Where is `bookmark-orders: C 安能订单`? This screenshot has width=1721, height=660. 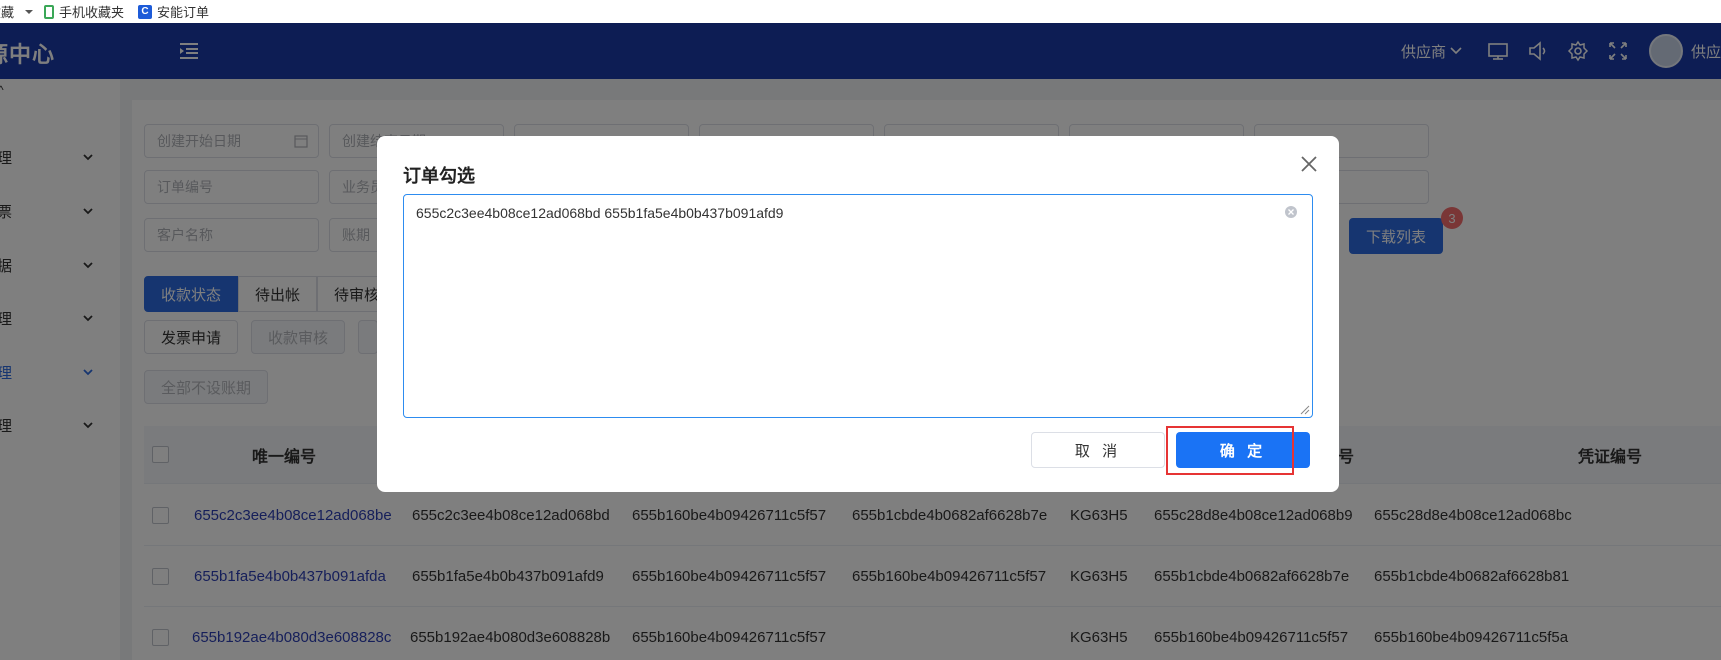
bookmark-orders: C 安能订单 is located at coordinates (173, 11).